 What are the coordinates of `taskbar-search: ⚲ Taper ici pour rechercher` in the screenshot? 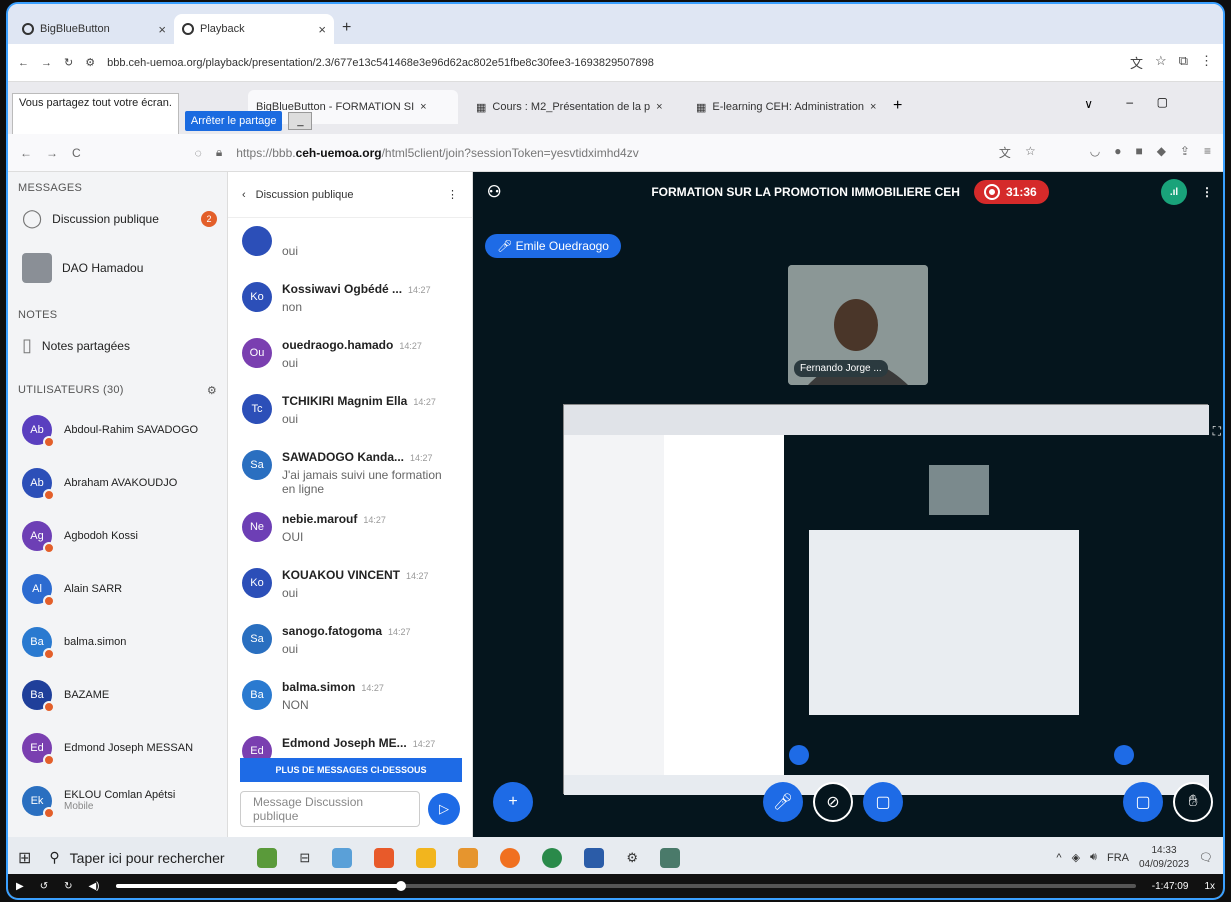 It's located at (144, 857).